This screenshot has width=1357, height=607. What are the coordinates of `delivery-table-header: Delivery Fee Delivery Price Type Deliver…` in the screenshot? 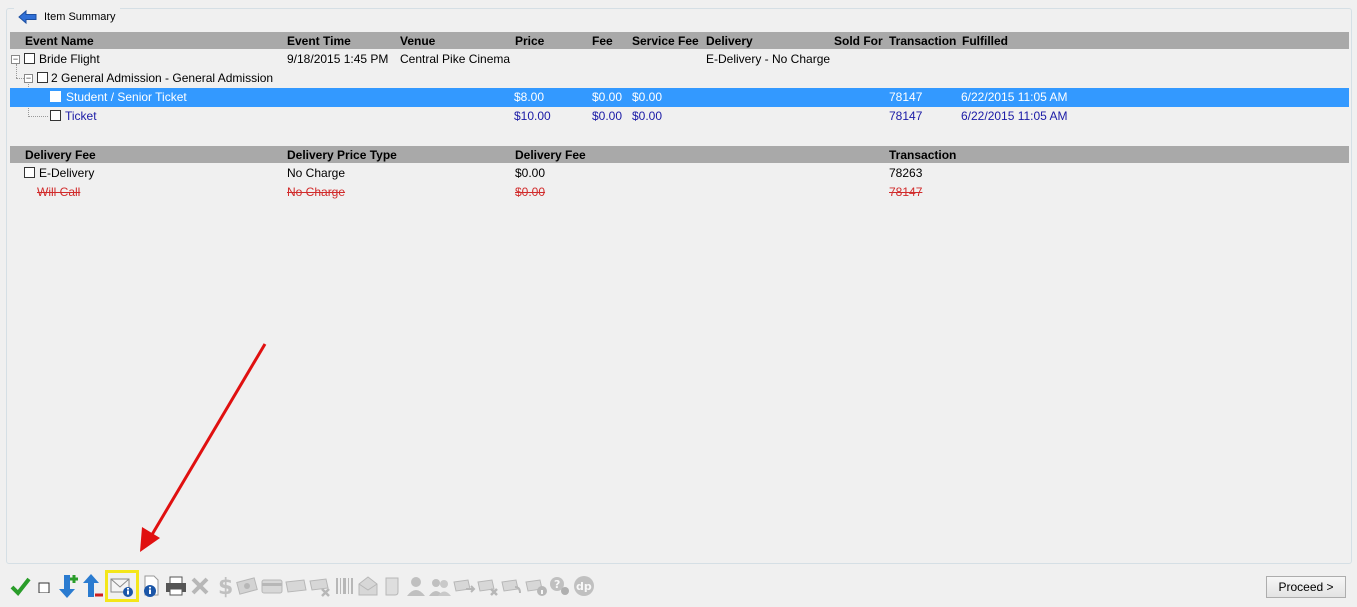 It's located at (679, 154).